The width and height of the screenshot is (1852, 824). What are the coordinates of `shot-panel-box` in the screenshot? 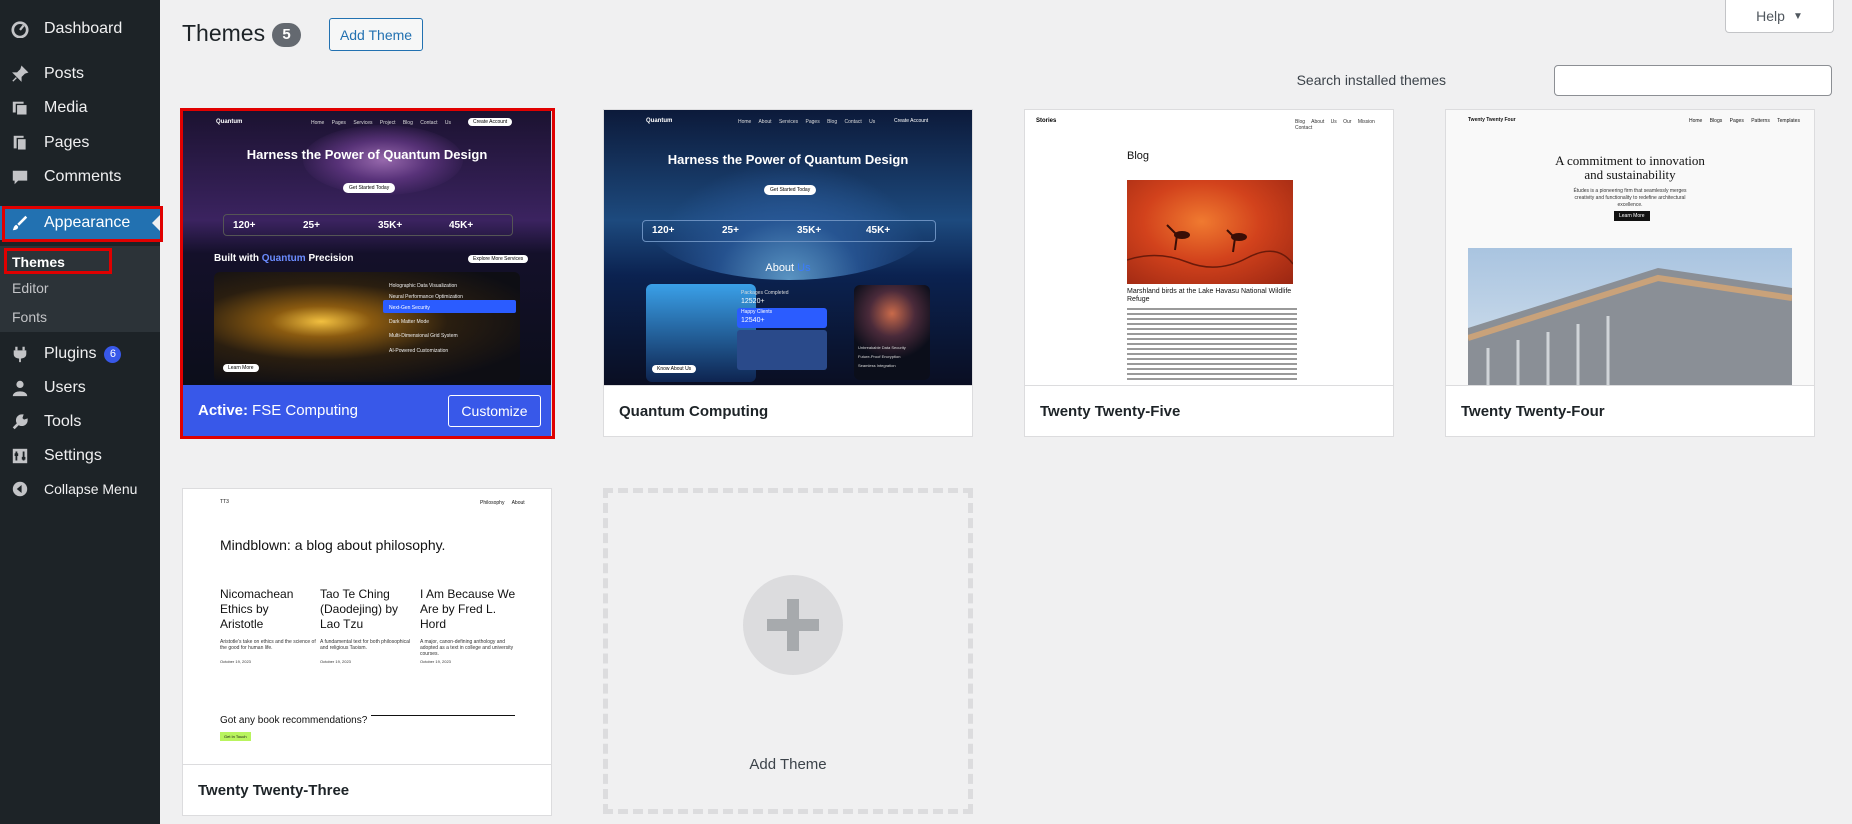 It's located at (782, 350).